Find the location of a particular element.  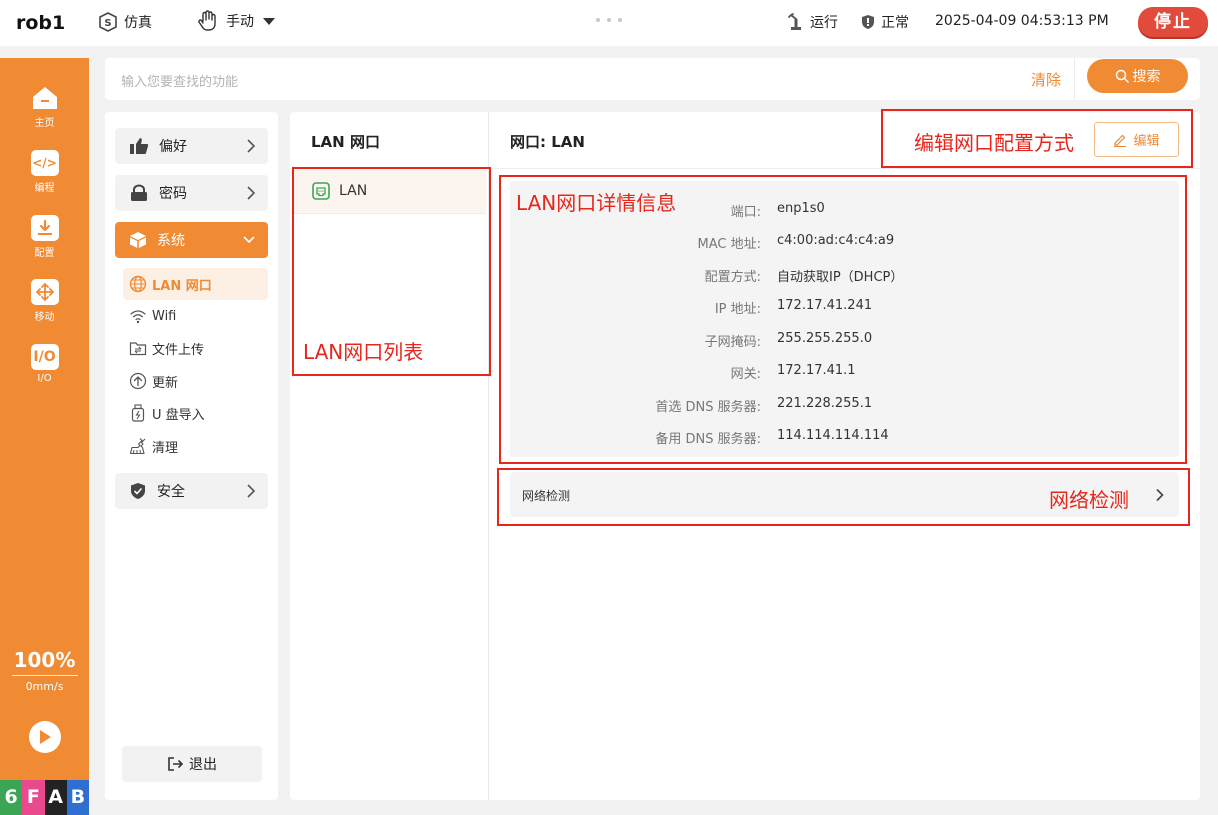

globe-icon is located at coordinates (138, 284).